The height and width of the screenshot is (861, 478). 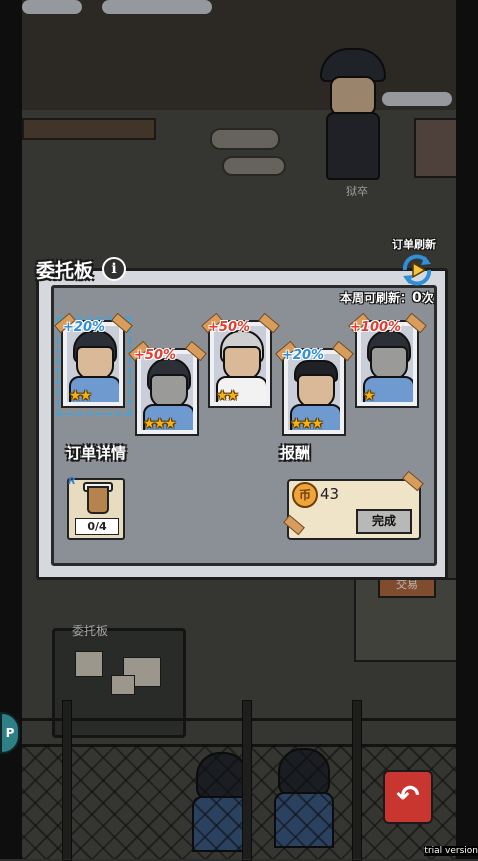 I want to click on refresh-icon, so click(x=417, y=270).